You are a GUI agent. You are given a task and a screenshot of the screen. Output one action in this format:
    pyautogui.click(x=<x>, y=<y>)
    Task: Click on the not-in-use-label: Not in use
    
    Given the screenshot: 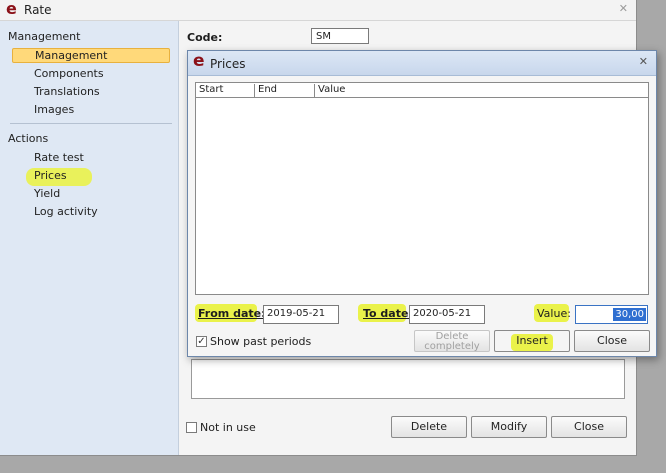 What is the action you would take?
    pyautogui.click(x=228, y=427)
    